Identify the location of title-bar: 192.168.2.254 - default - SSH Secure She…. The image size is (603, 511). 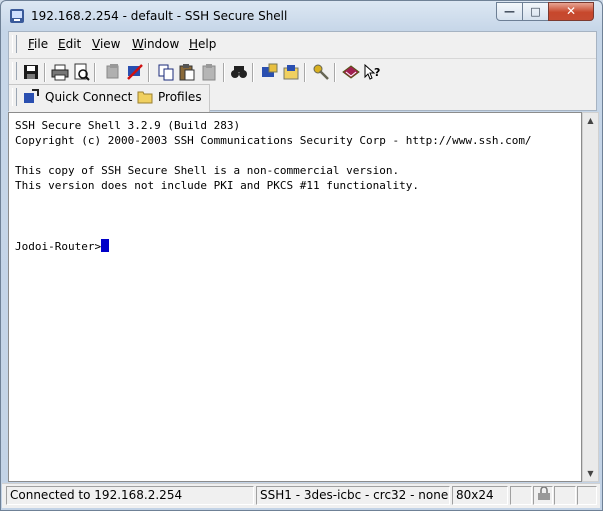
(301, 16).